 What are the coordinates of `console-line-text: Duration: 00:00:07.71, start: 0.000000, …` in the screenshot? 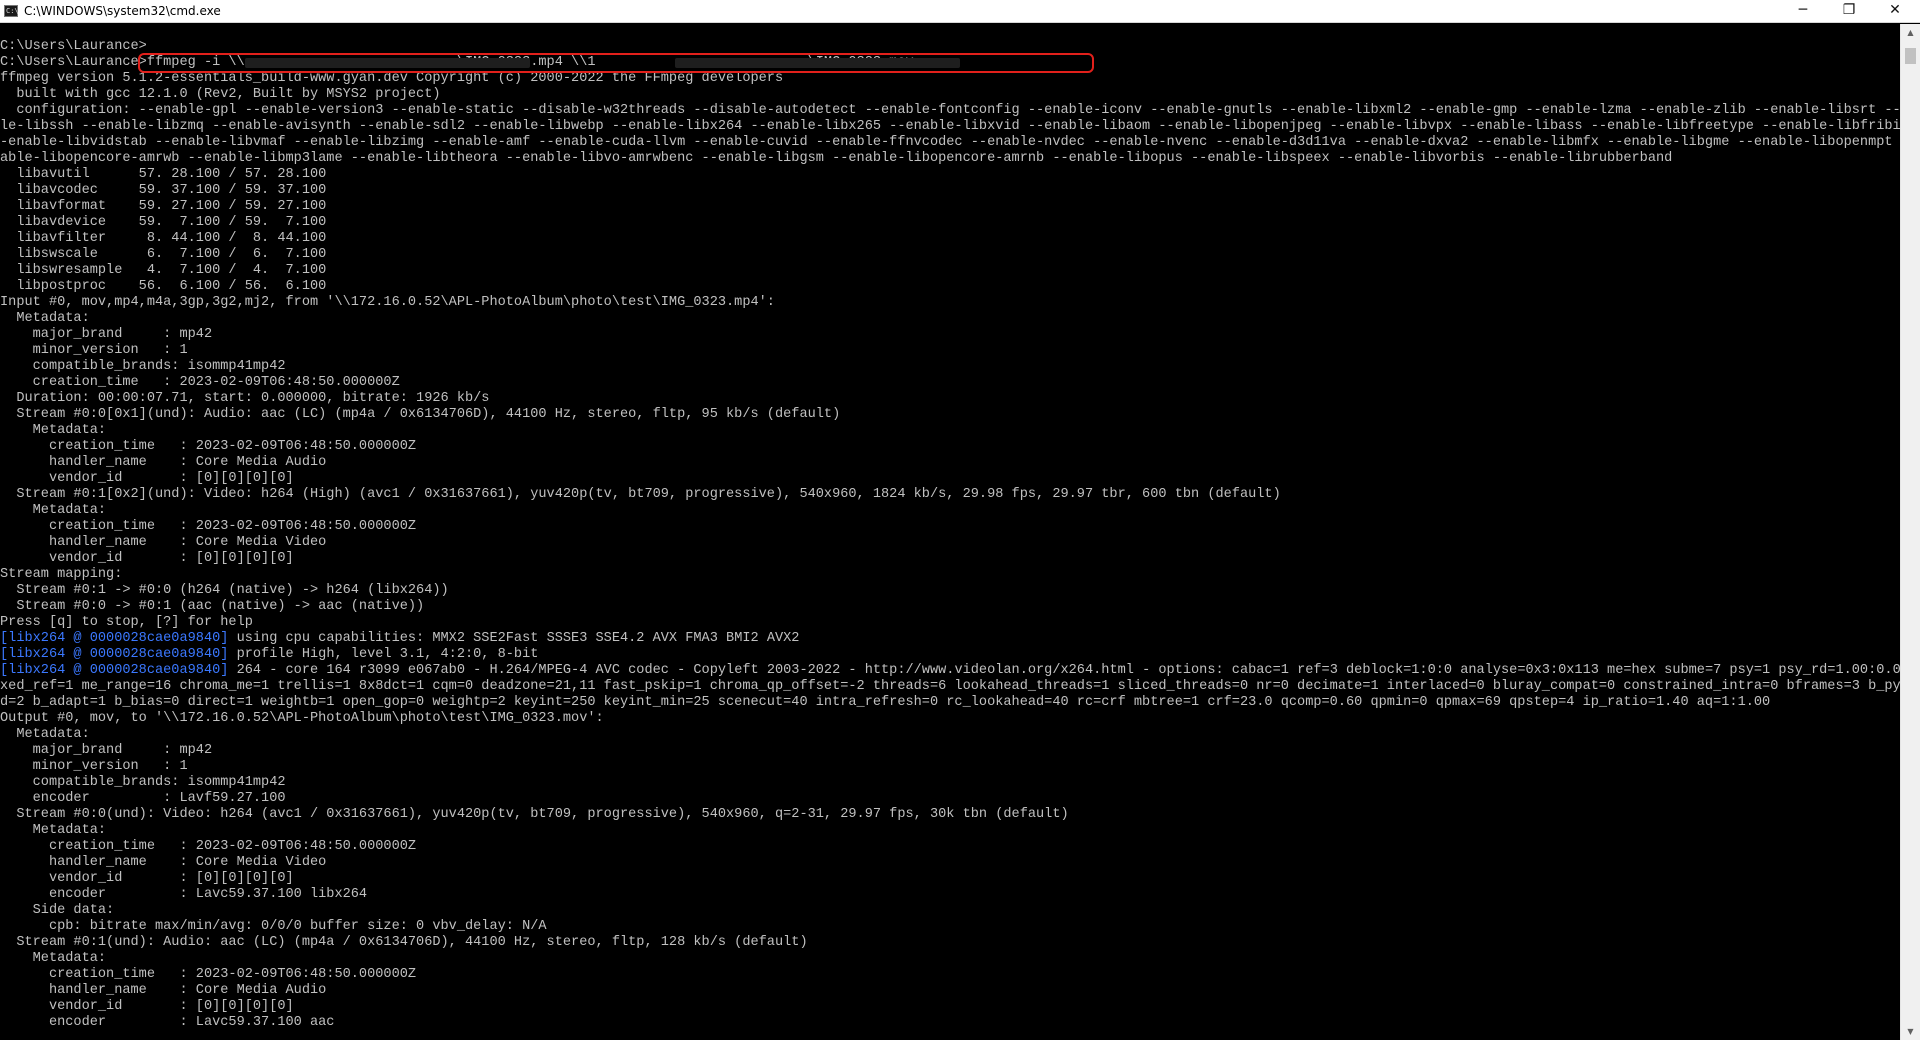 It's located at (245, 398).